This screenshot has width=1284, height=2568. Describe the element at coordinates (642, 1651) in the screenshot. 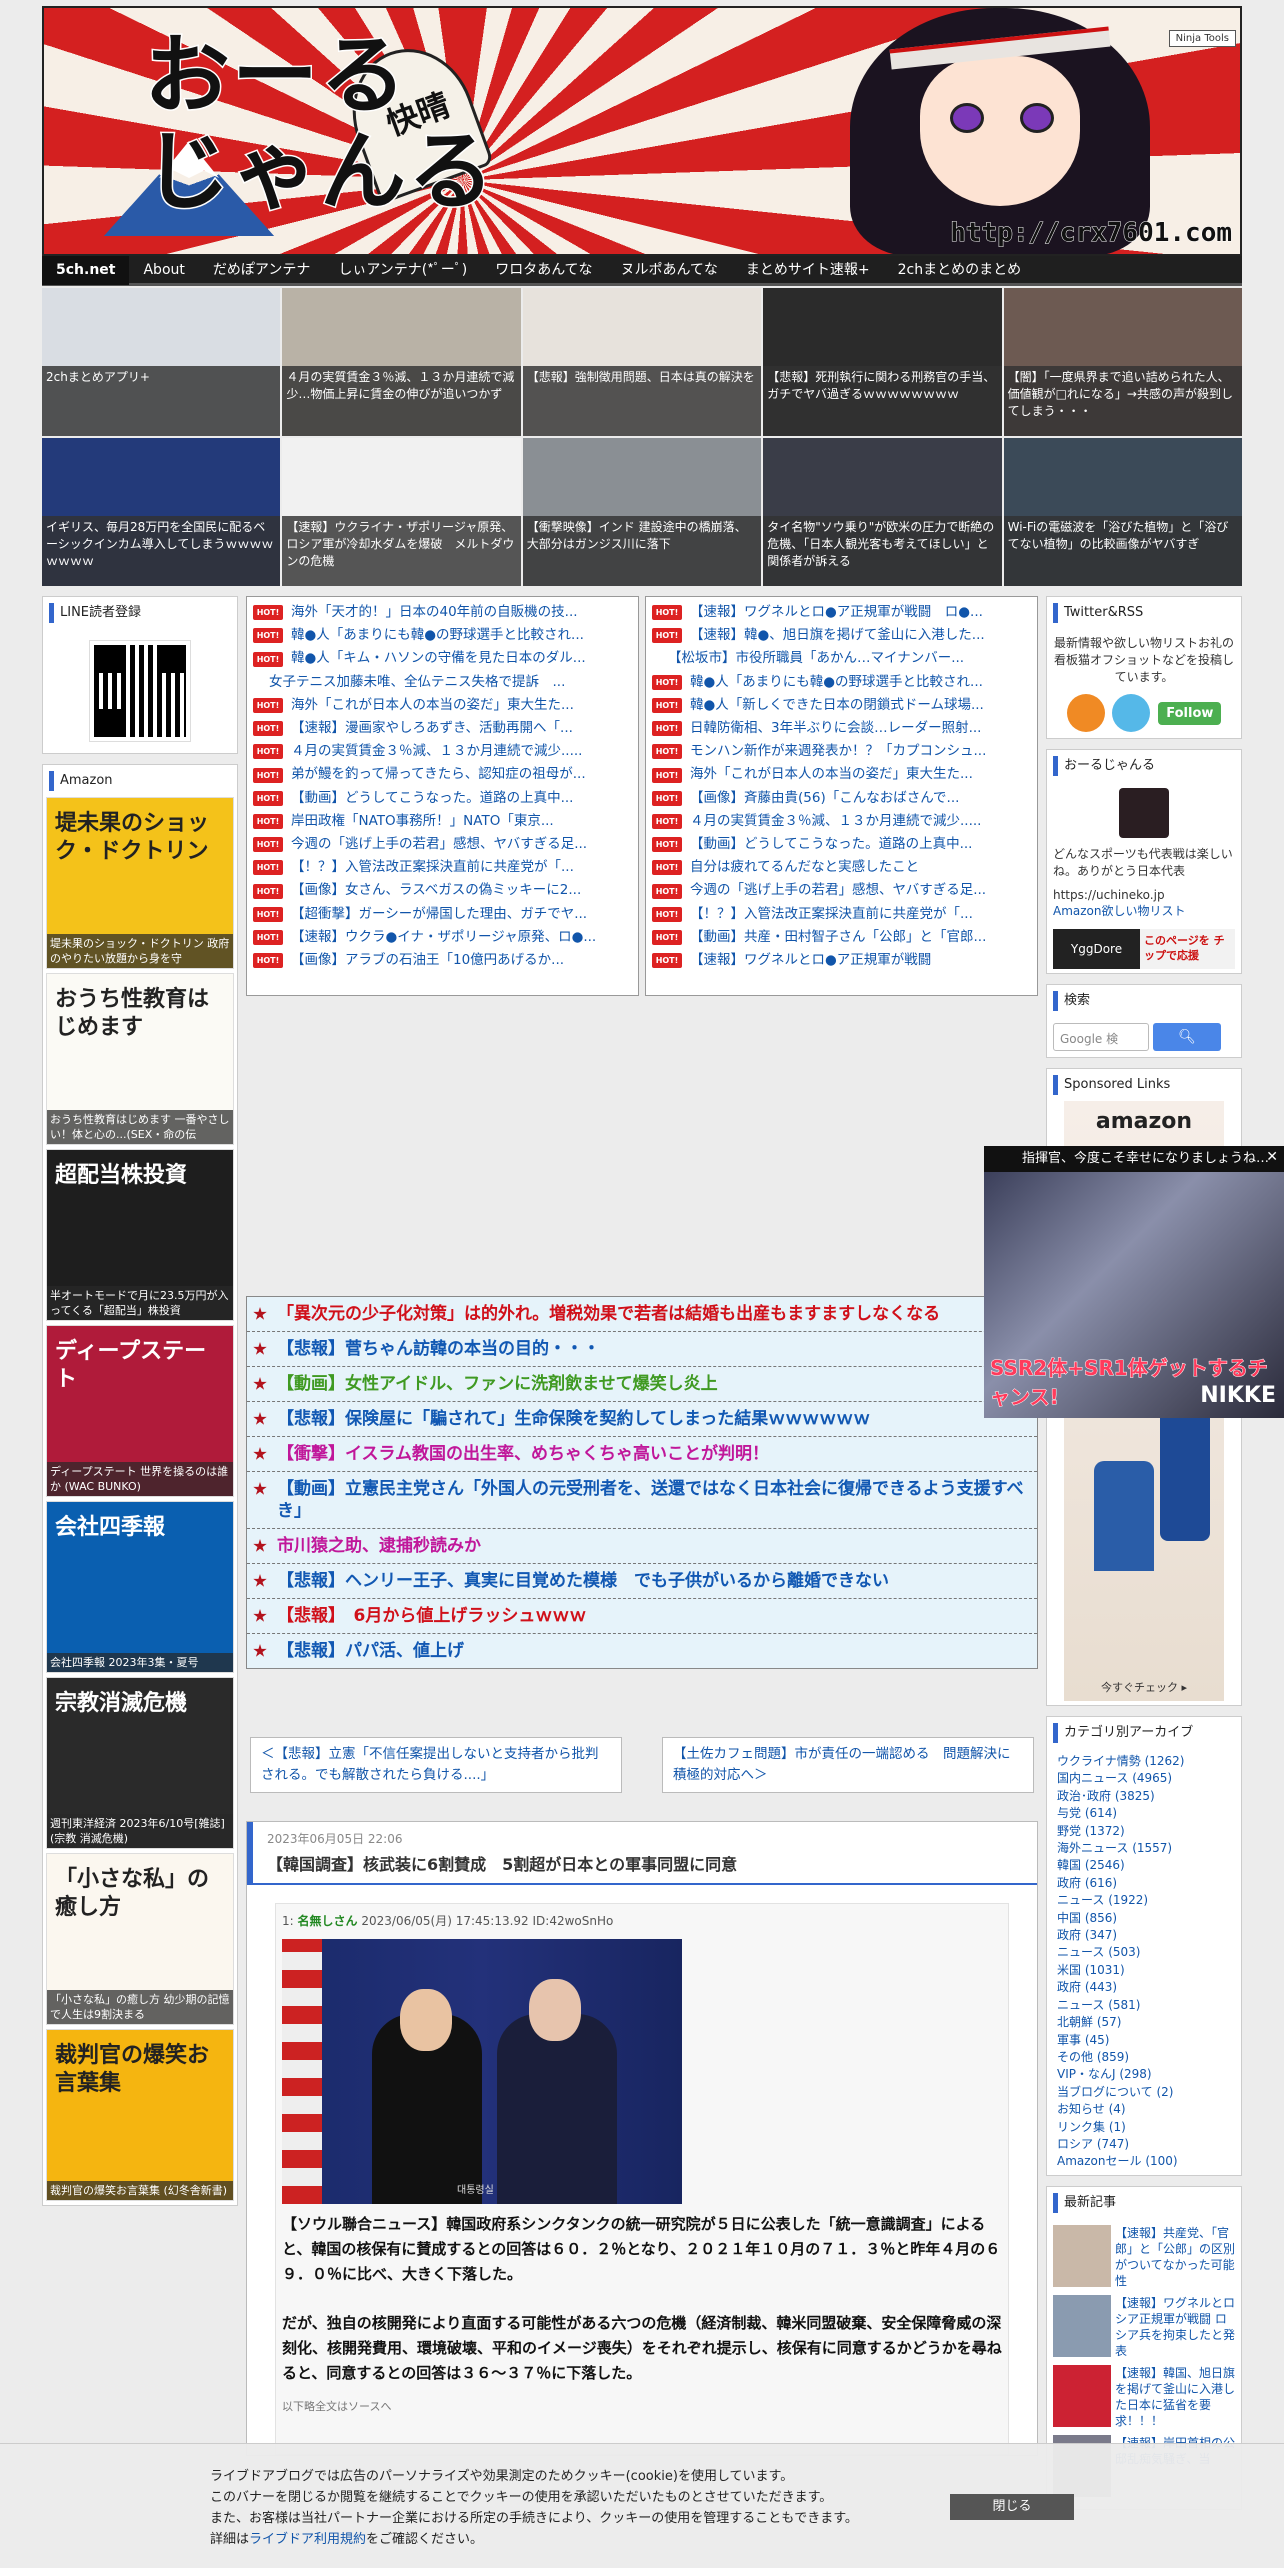

I see `headline-item: 【悲報】パパ活、値上げ` at that location.